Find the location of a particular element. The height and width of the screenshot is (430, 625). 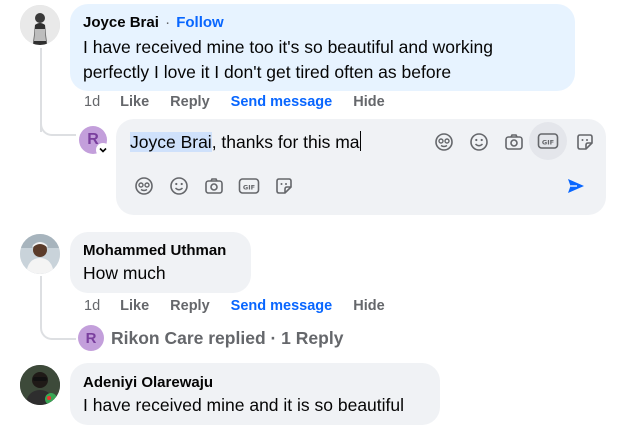

comment-author: Mohammed Uthman is located at coordinates (154, 251).